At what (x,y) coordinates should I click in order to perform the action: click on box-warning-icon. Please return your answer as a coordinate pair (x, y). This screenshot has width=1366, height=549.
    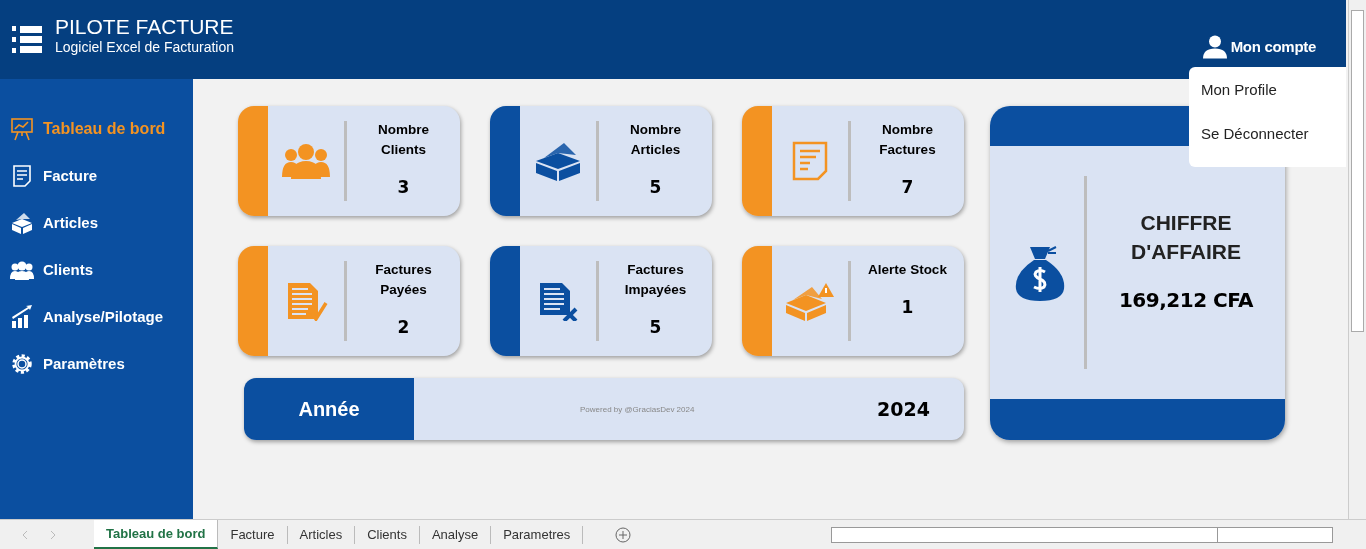
    Looking at the image, I should click on (810, 301).